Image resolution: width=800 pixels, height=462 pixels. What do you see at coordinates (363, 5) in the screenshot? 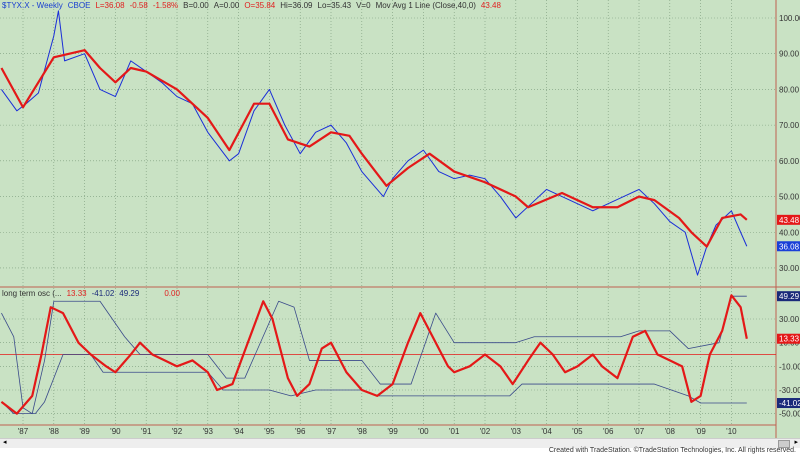
I see `volume: V=0` at bounding box center [363, 5].